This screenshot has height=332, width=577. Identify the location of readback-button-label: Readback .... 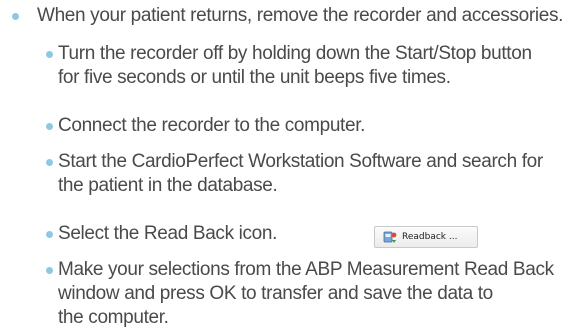
(430, 236).